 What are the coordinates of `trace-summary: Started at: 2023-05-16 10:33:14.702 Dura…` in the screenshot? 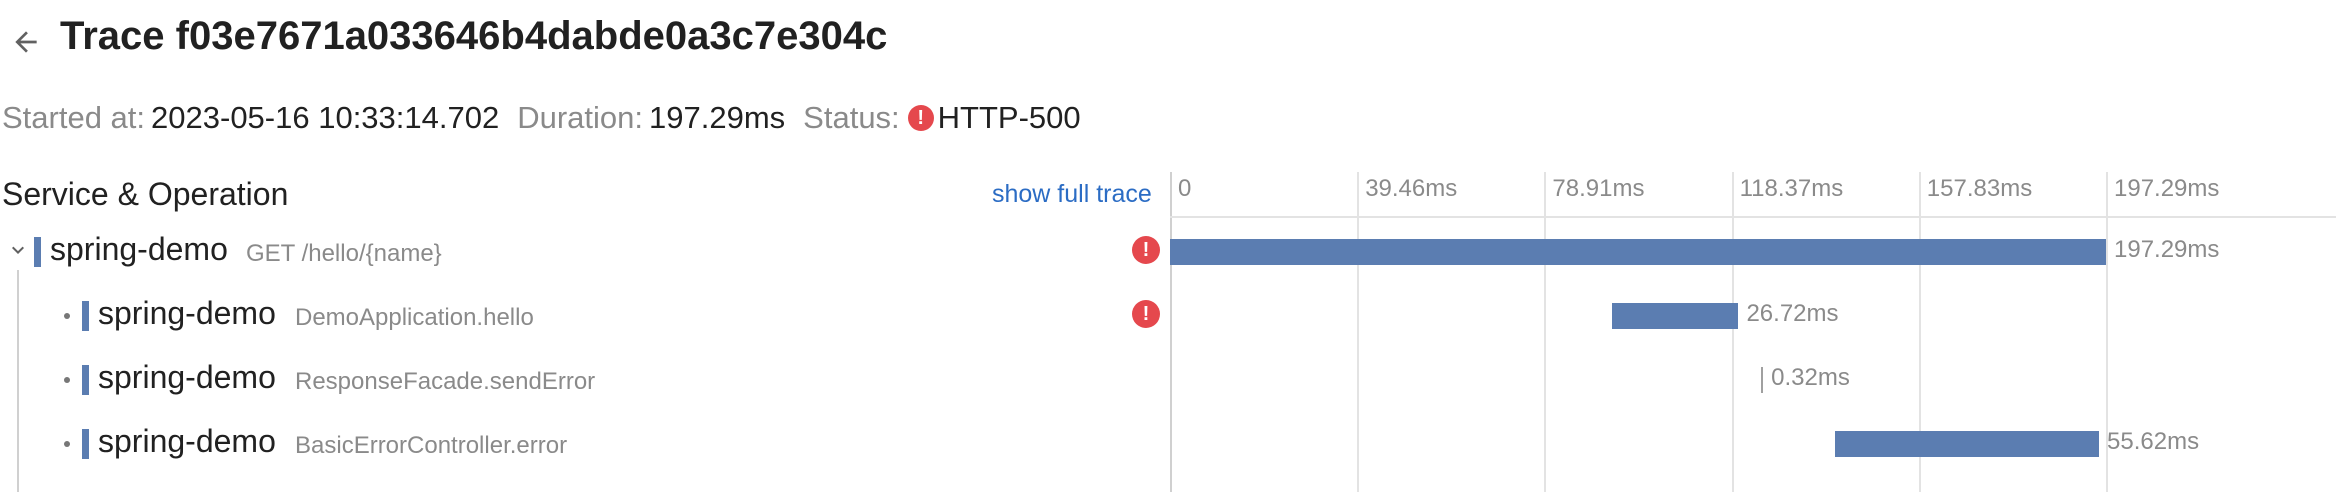 It's located at (550, 118).